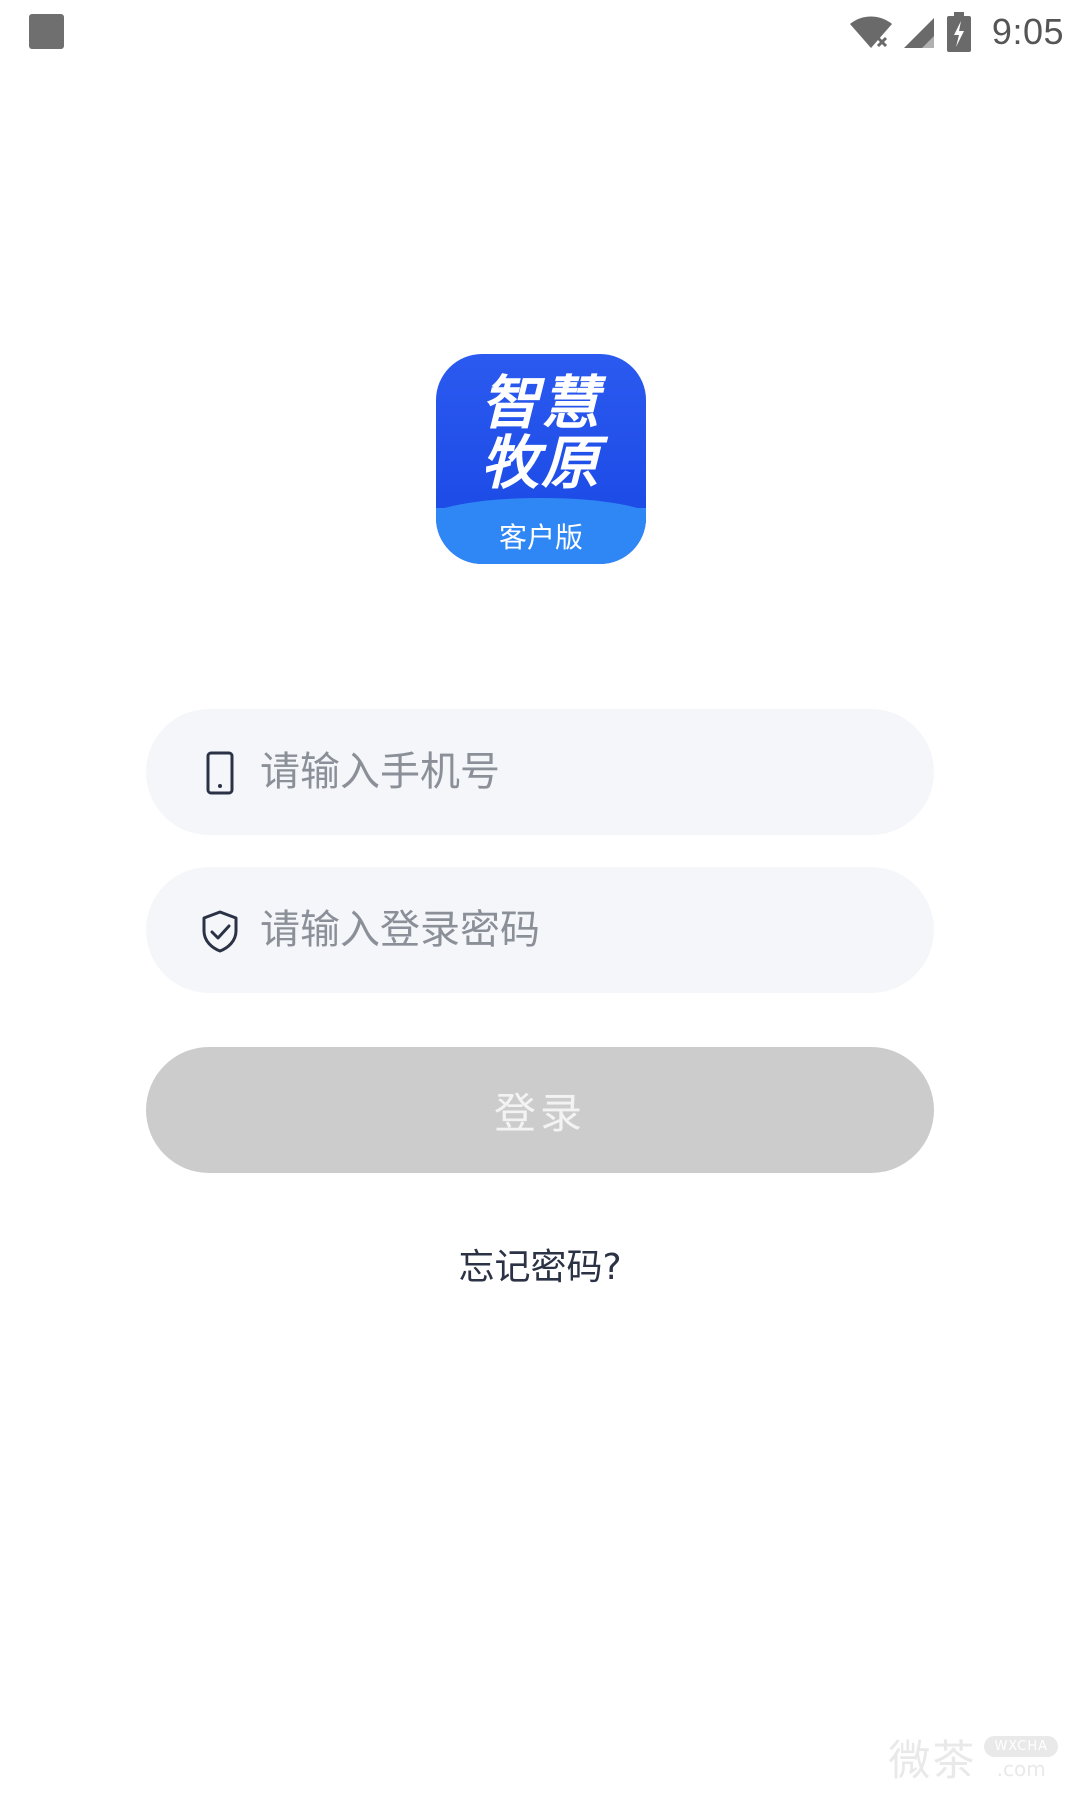 The height and width of the screenshot is (1800, 1080). Describe the element at coordinates (570, 772) in the screenshot. I see `phone-input` at that location.